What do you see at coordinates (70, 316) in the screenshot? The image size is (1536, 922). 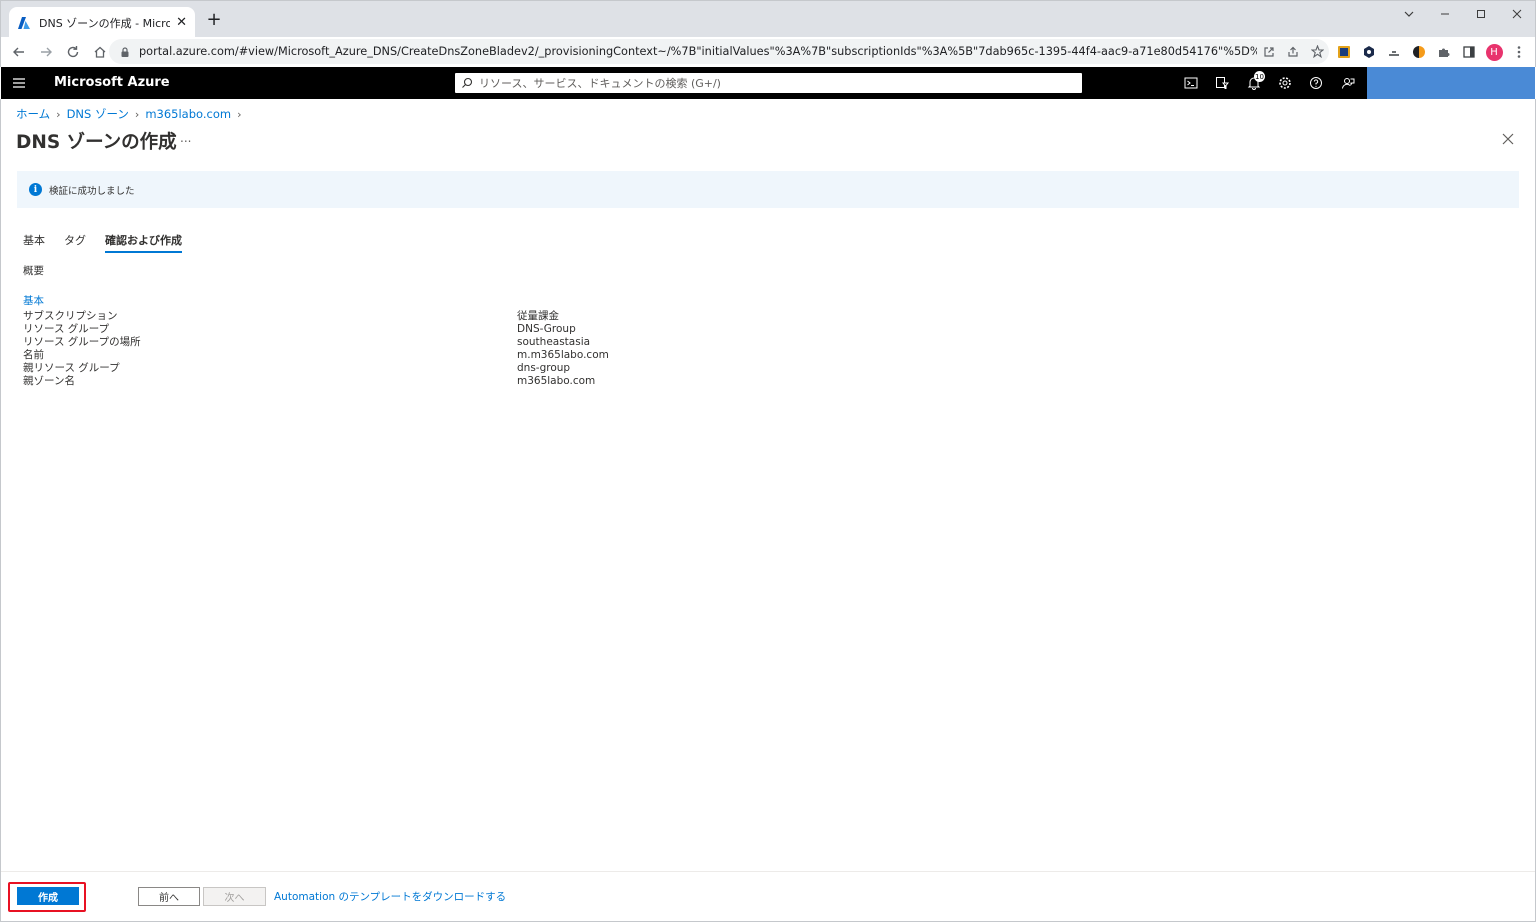 I see `summary-key: サブスクリプション` at bounding box center [70, 316].